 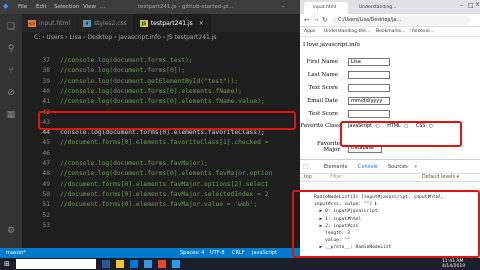 I want to click on devtools-tab-more: », so click(x=415, y=167).